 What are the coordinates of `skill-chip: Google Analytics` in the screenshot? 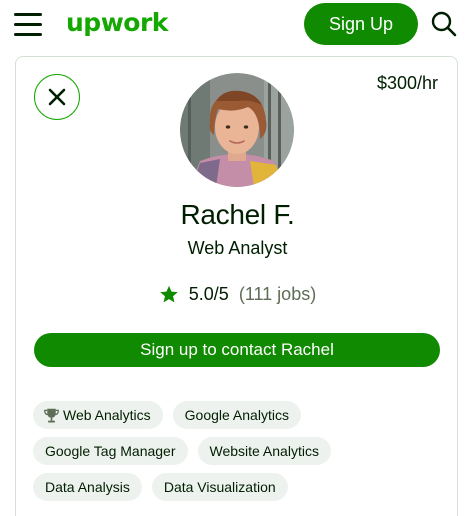 It's located at (236, 415).